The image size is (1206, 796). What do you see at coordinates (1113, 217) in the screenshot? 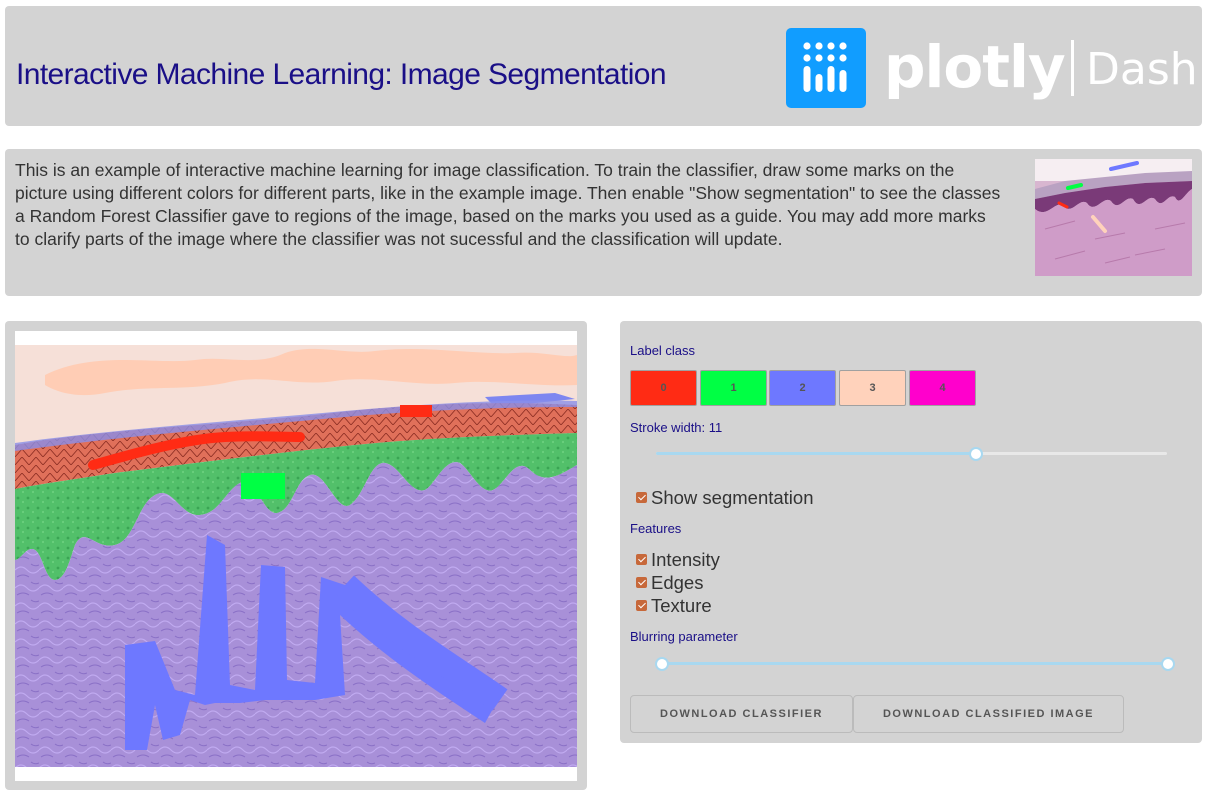
I see `example-image` at bounding box center [1113, 217].